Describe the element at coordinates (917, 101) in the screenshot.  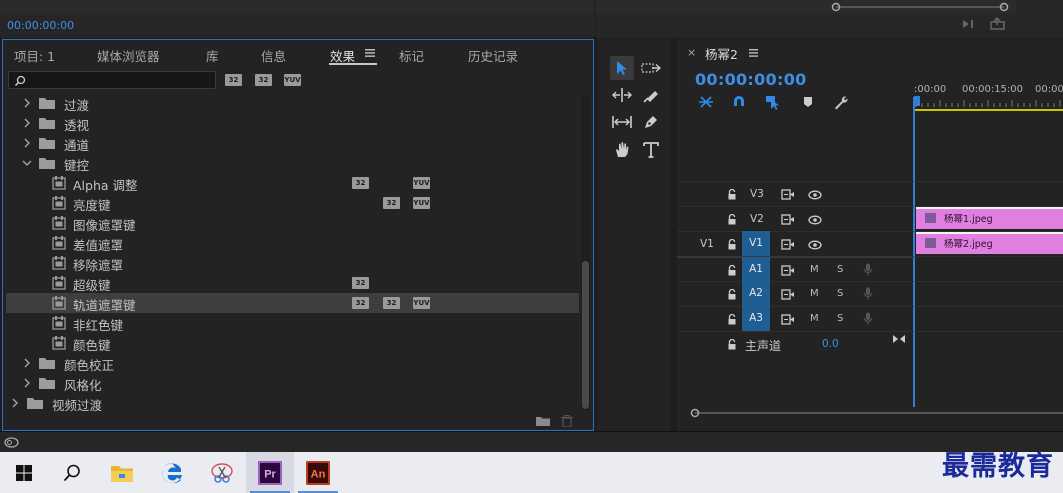
I see `playhead-handle` at that location.